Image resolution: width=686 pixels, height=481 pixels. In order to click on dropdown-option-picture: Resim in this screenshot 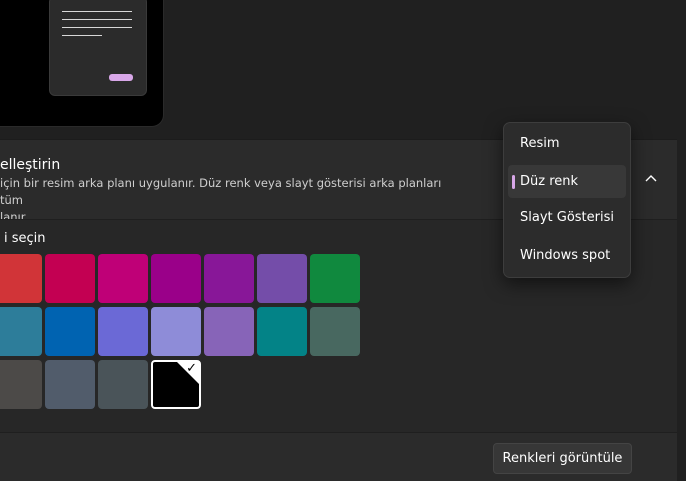, I will do `click(567, 143)`.